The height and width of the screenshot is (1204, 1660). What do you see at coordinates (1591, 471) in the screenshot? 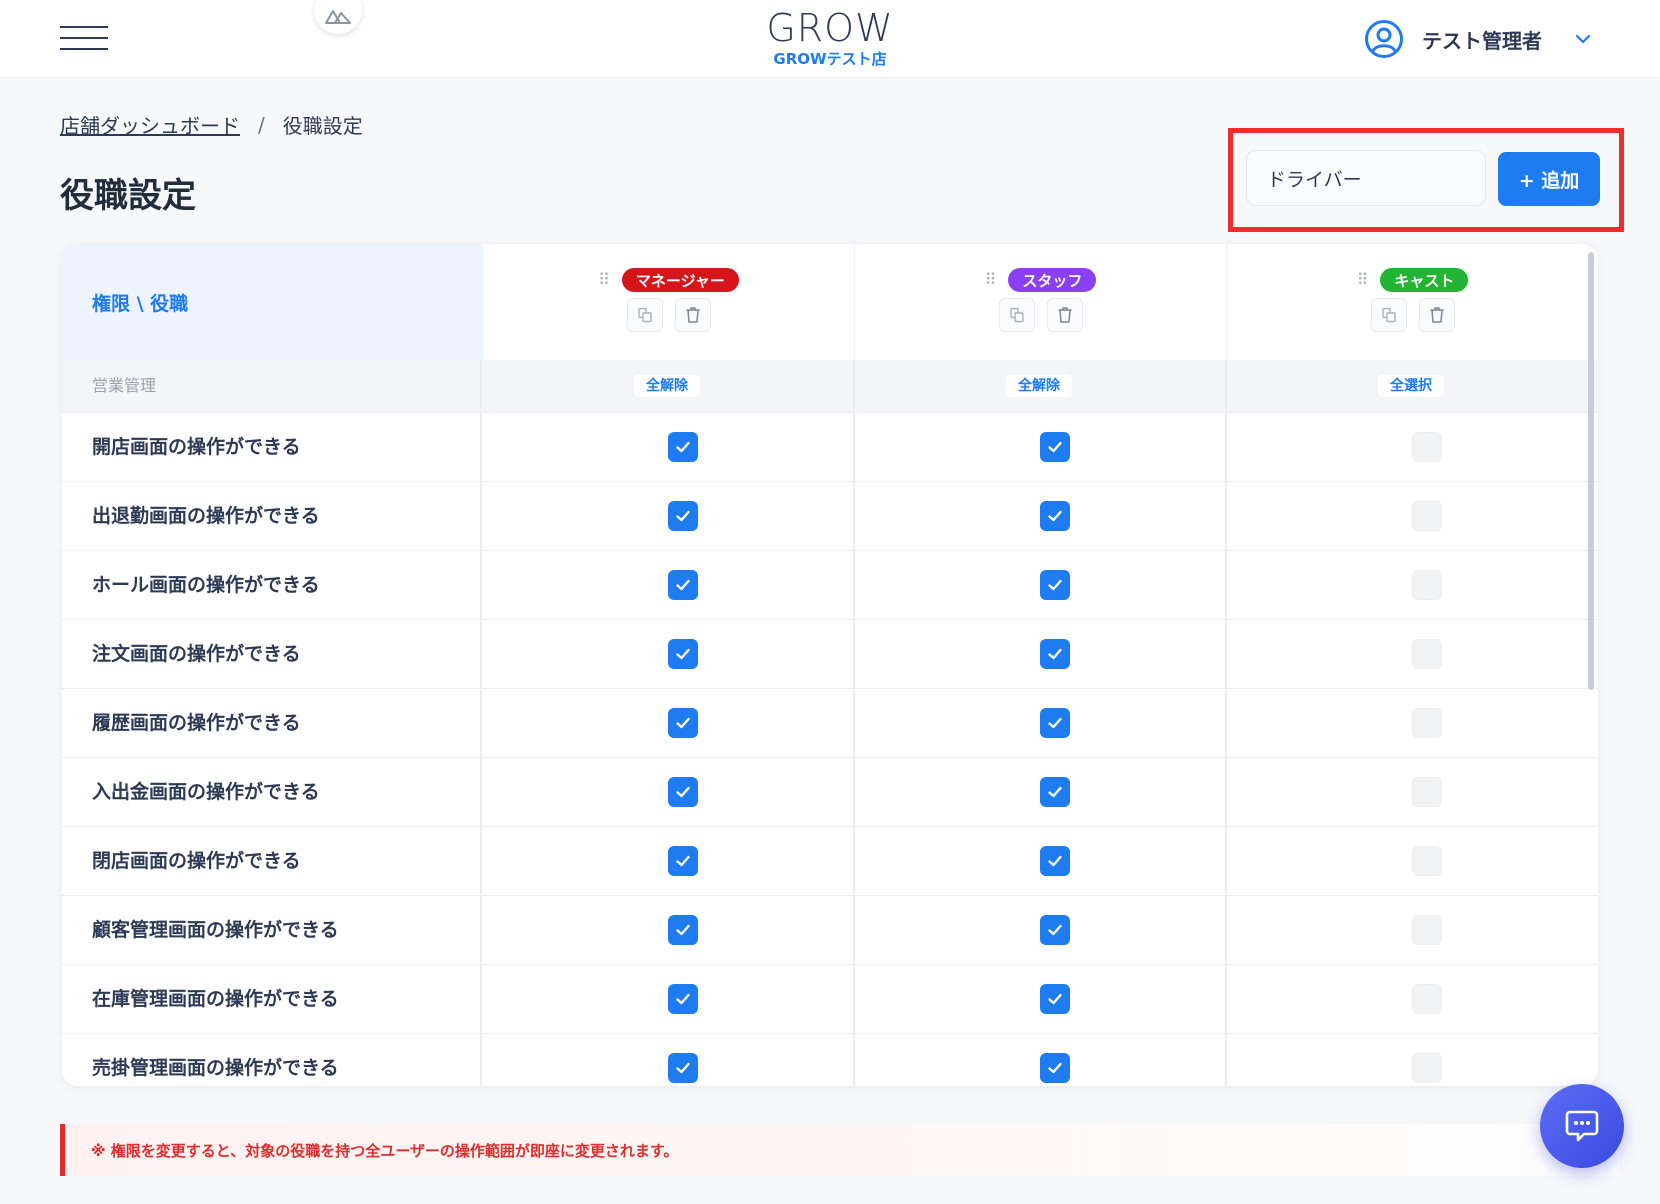
I see `table-scrollbar` at bounding box center [1591, 471].